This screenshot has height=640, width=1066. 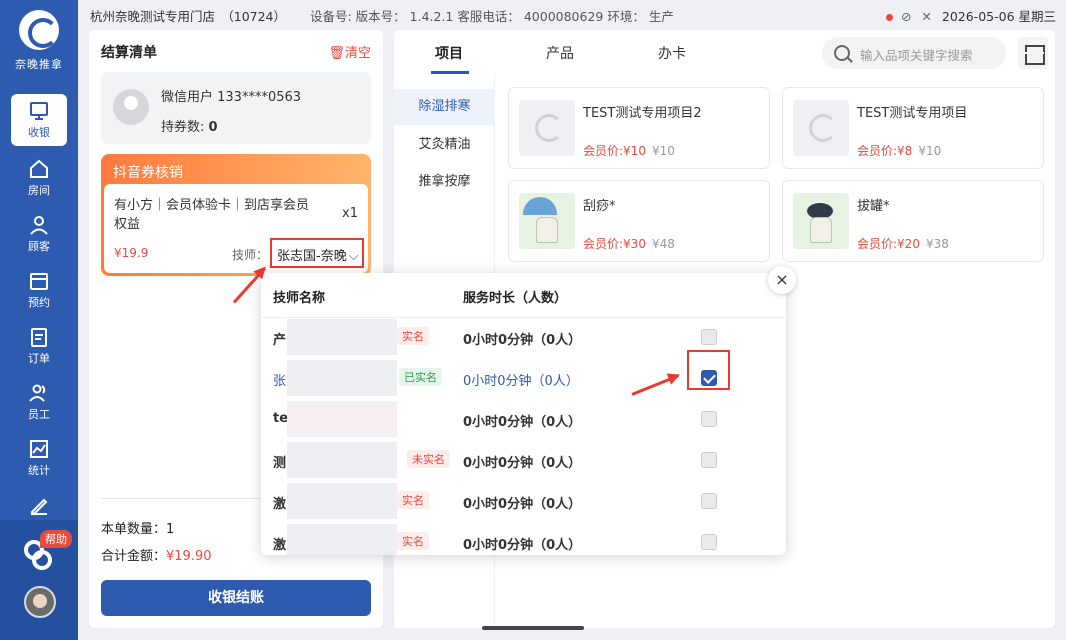 I want to click on coupons-value: 0, so click(x=213, y=127).